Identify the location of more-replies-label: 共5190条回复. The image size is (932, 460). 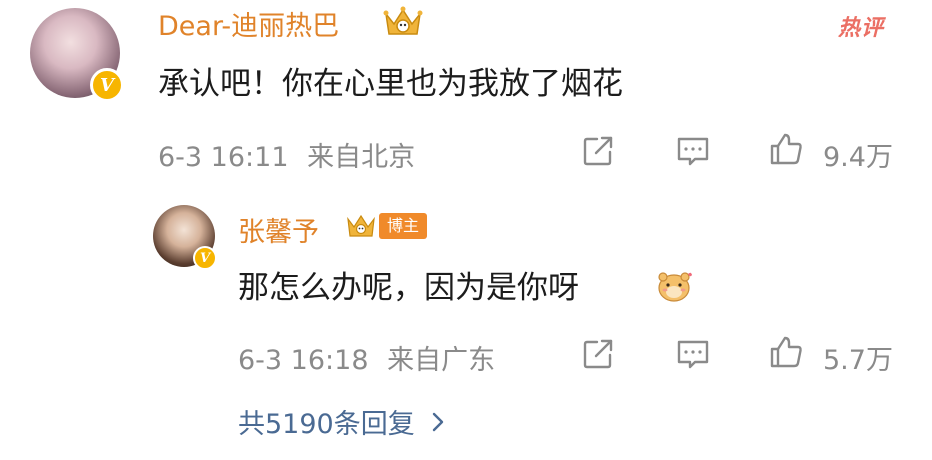
(326, 424).